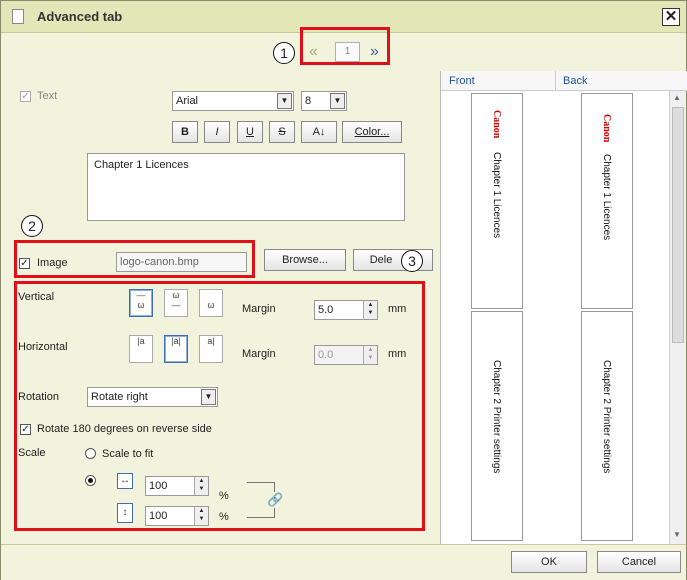 This screenshot has width=687, height=580. I want to click on font-select-value: Arial, so click(187, 101).